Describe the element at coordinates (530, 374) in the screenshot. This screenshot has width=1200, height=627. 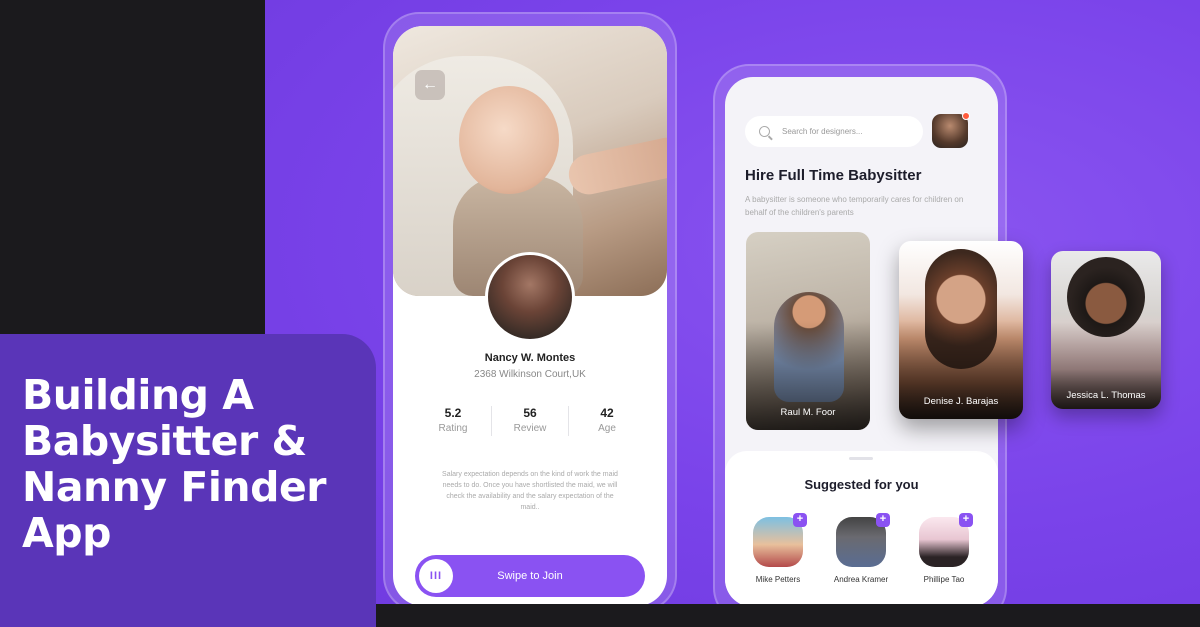
I see `profile-address: 2368 Wilkinson Court,UK` at that location.